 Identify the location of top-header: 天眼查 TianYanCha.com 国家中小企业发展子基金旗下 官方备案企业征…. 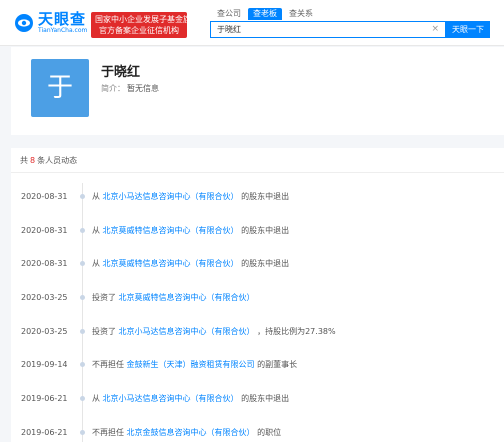
(252, 23).